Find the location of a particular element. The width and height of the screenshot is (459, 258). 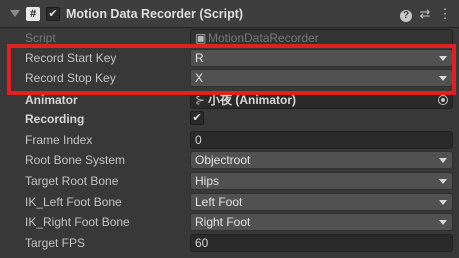

help-icon: ? is located at coordinates (406, 14).